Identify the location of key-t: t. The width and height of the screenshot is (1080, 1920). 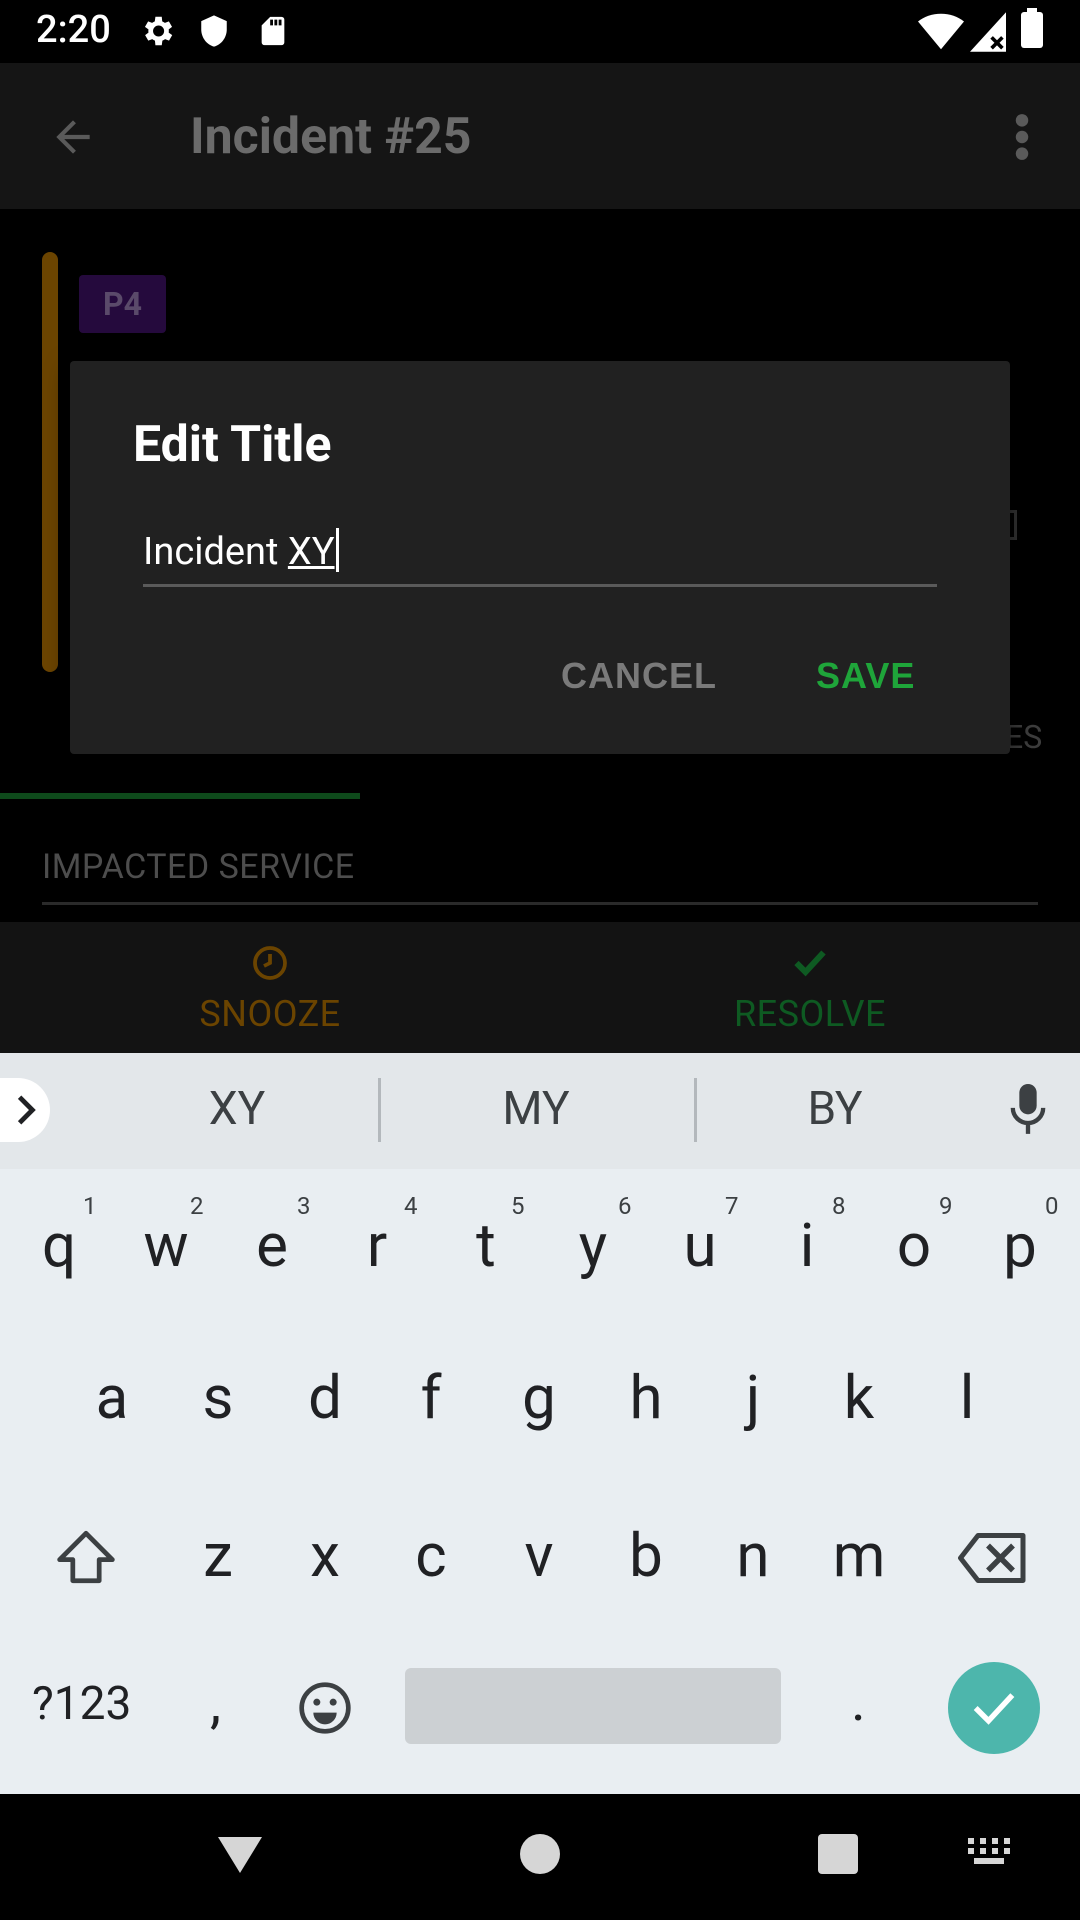
(486, 1245).